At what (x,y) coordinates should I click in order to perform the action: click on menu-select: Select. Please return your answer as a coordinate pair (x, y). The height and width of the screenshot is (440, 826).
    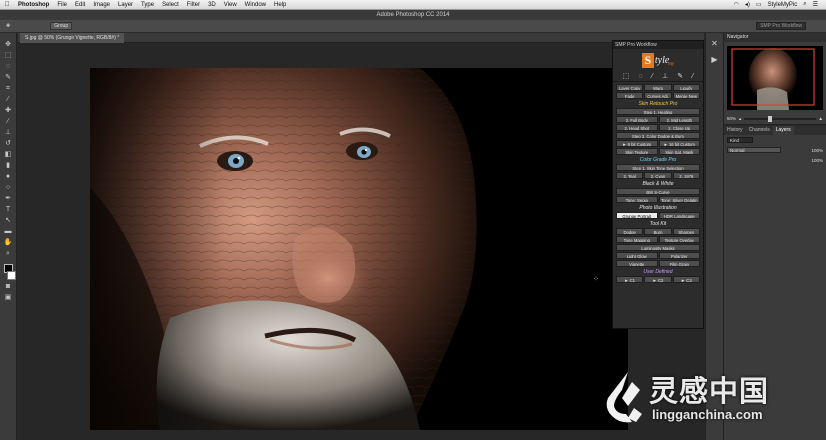
    Looking at the image, I should click on (170, 5).